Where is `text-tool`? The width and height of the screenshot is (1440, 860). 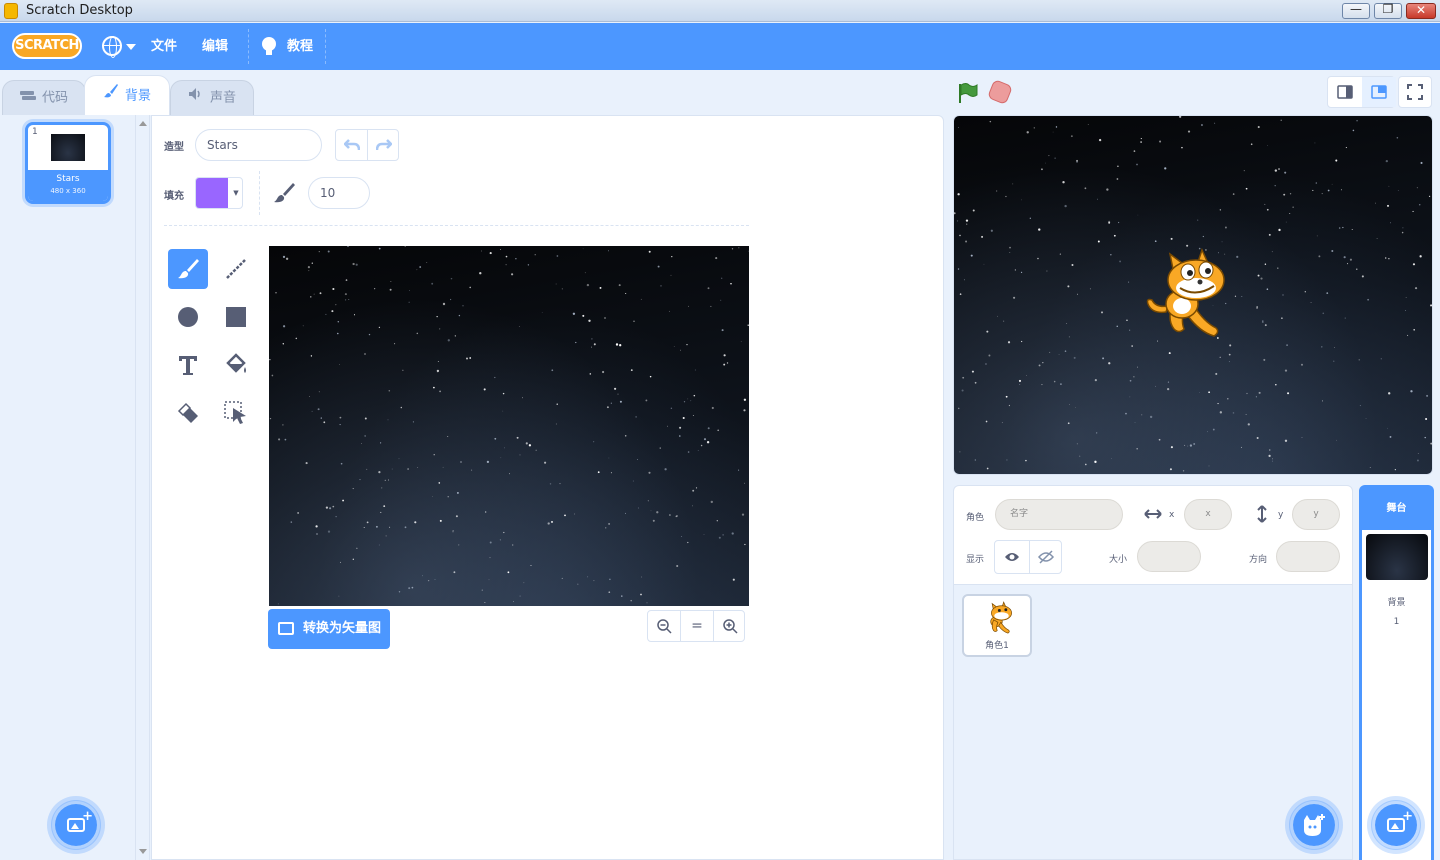
text-tool is located at coordinates (188, 365).